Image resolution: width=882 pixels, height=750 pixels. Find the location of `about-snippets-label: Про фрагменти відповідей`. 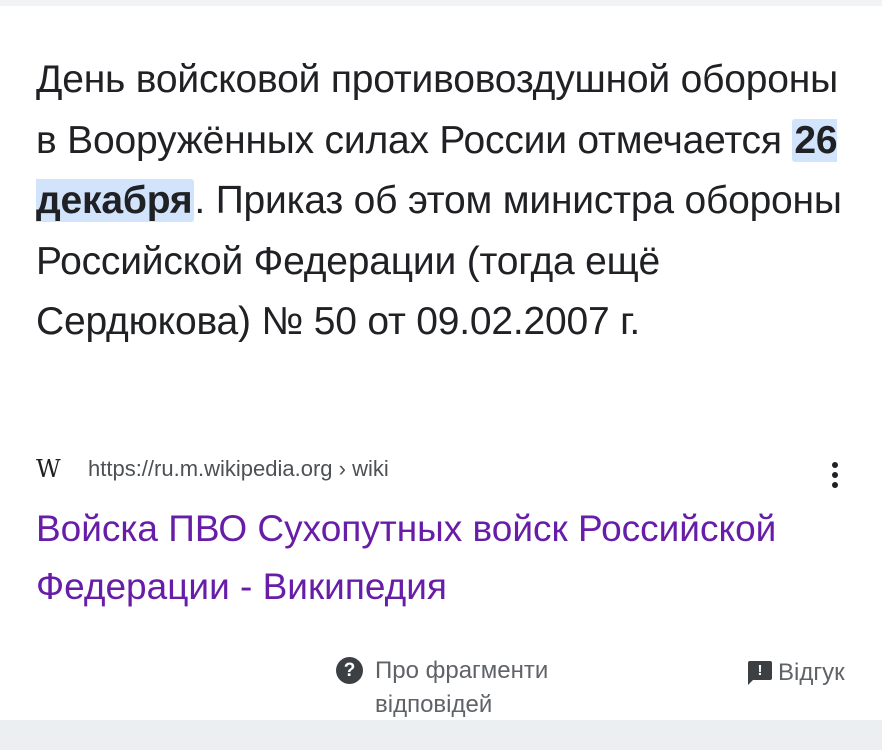

about-snippets-label: Про фрагменти відповідей is located at coordinates (462, 687).